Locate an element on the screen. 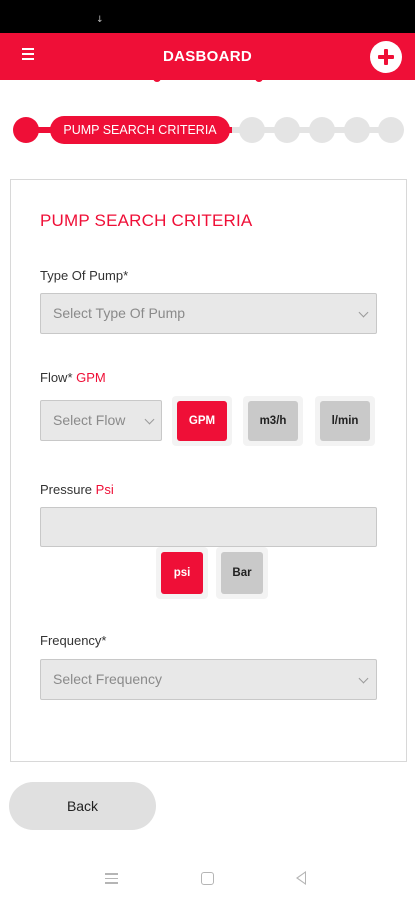  pressure-unit-psi-label: psi is located at coordinates (182, 573).